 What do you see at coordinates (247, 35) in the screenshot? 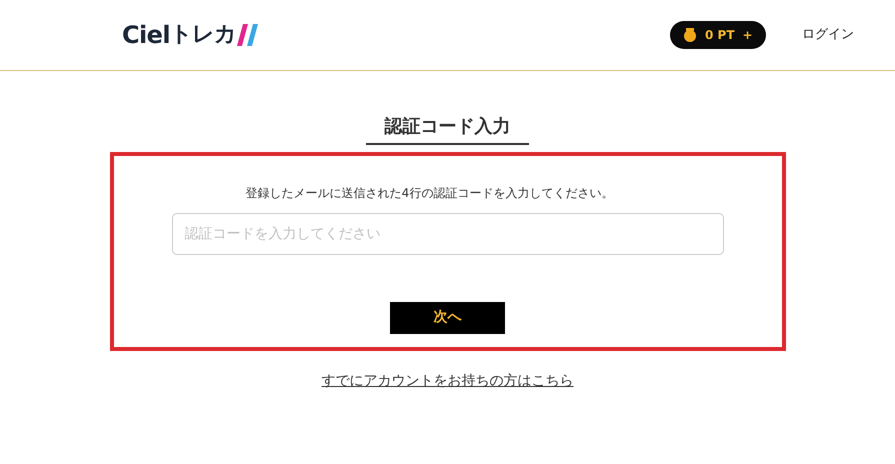
I see `logo-slashes-icon` at bounding box center [247, 35].